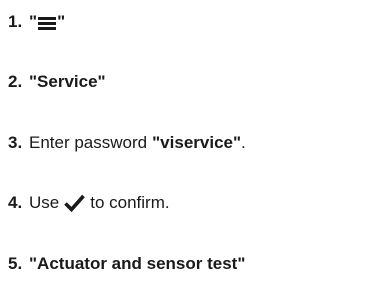  I want to click on step-number: 2., so click(15, 81).